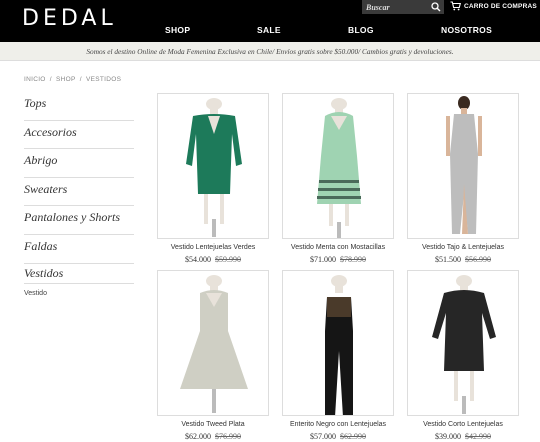  I want to click on old-price: $42.990, so click(478, 436).